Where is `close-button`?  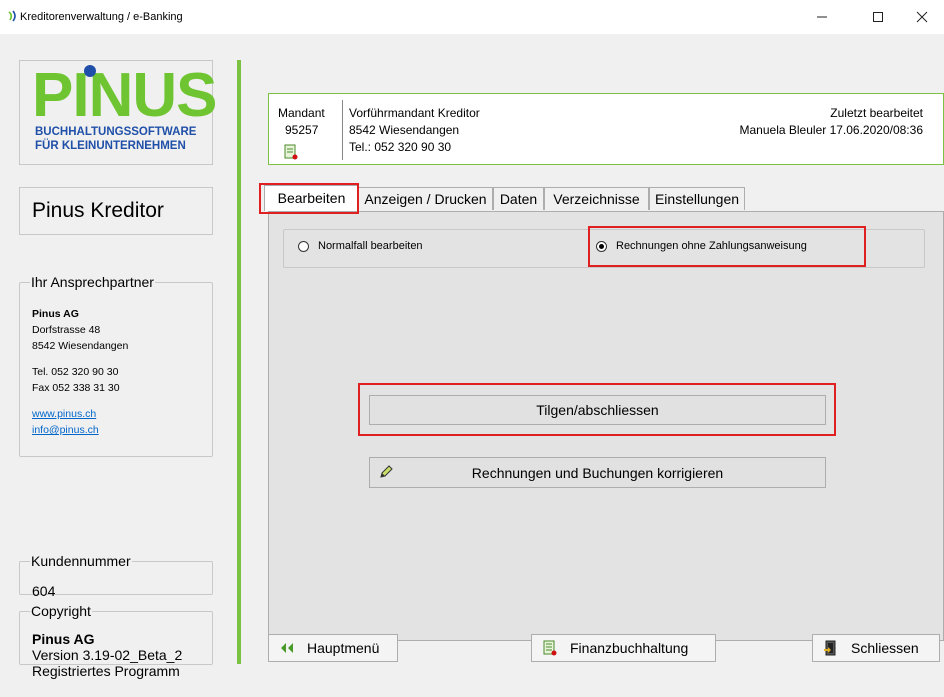 close-button is located at coordinates (922, 17).